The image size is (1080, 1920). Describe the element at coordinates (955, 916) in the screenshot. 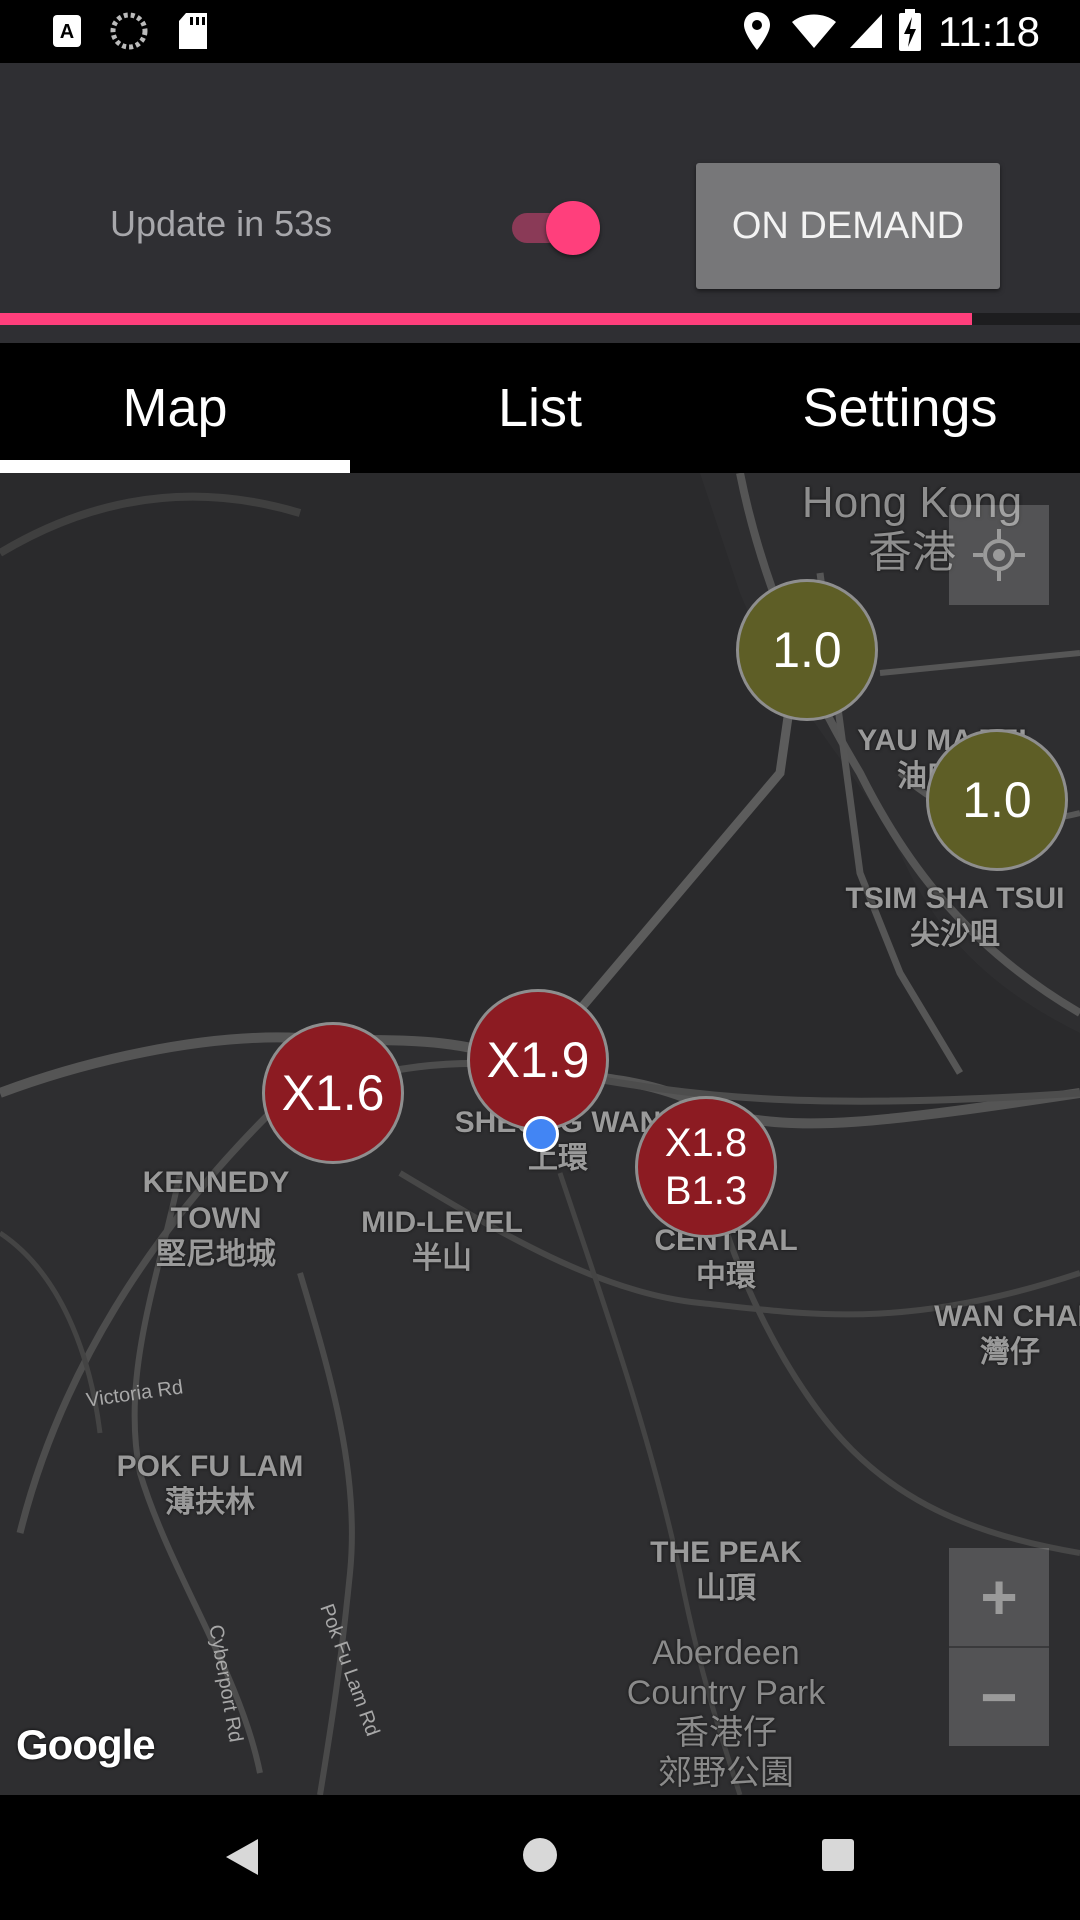

I see `label-tsim-sha-tsui: TSIM SHA TSUI 尖沙咀` at that location.